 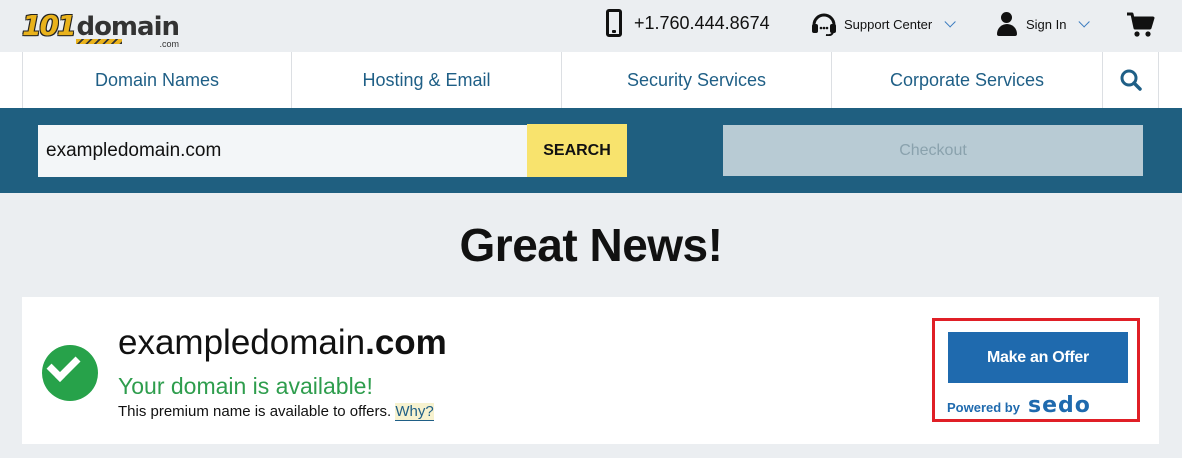 I want to click on check-circle-icon, so click(x=70, y=373).